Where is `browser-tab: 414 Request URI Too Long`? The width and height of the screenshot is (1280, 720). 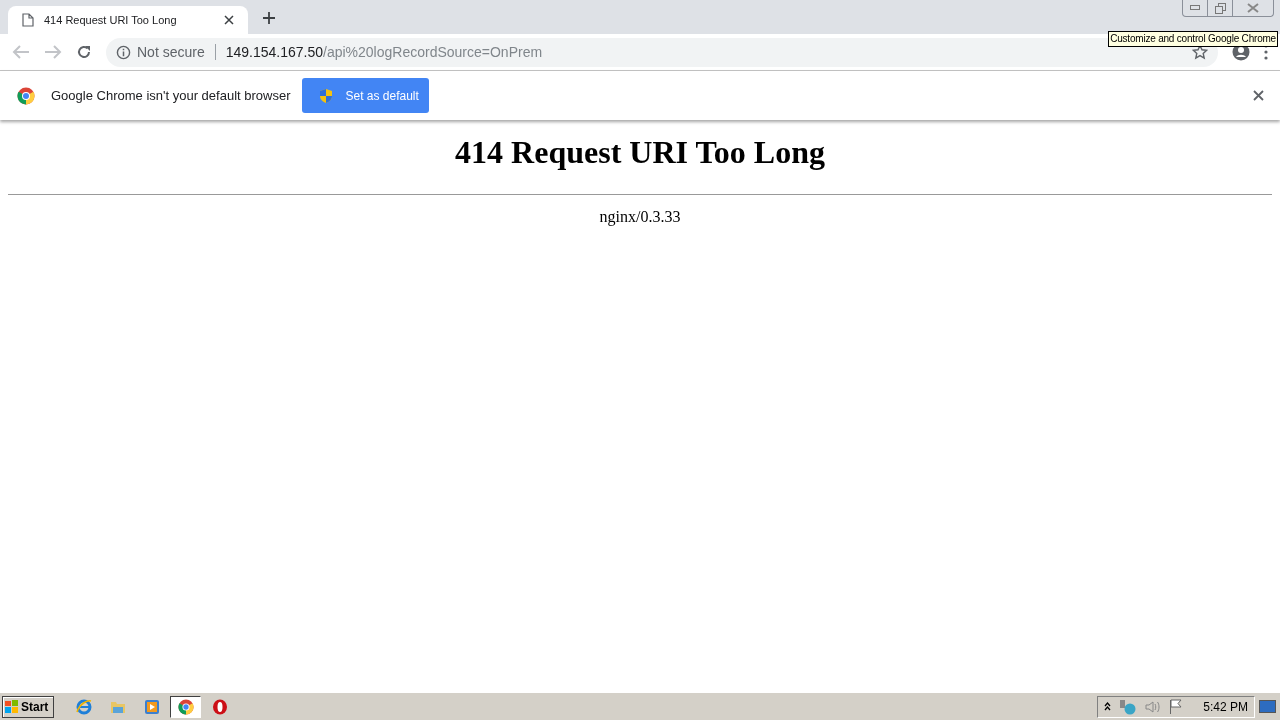
browser-tab: 414 Request URI Too Long is located at coordinates (128, 20).